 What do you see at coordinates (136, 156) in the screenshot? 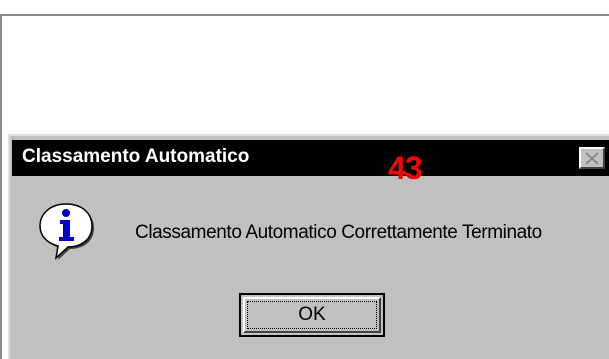
I see `dialog-title: Classamento Automatico` at bounding box center [136, 156].